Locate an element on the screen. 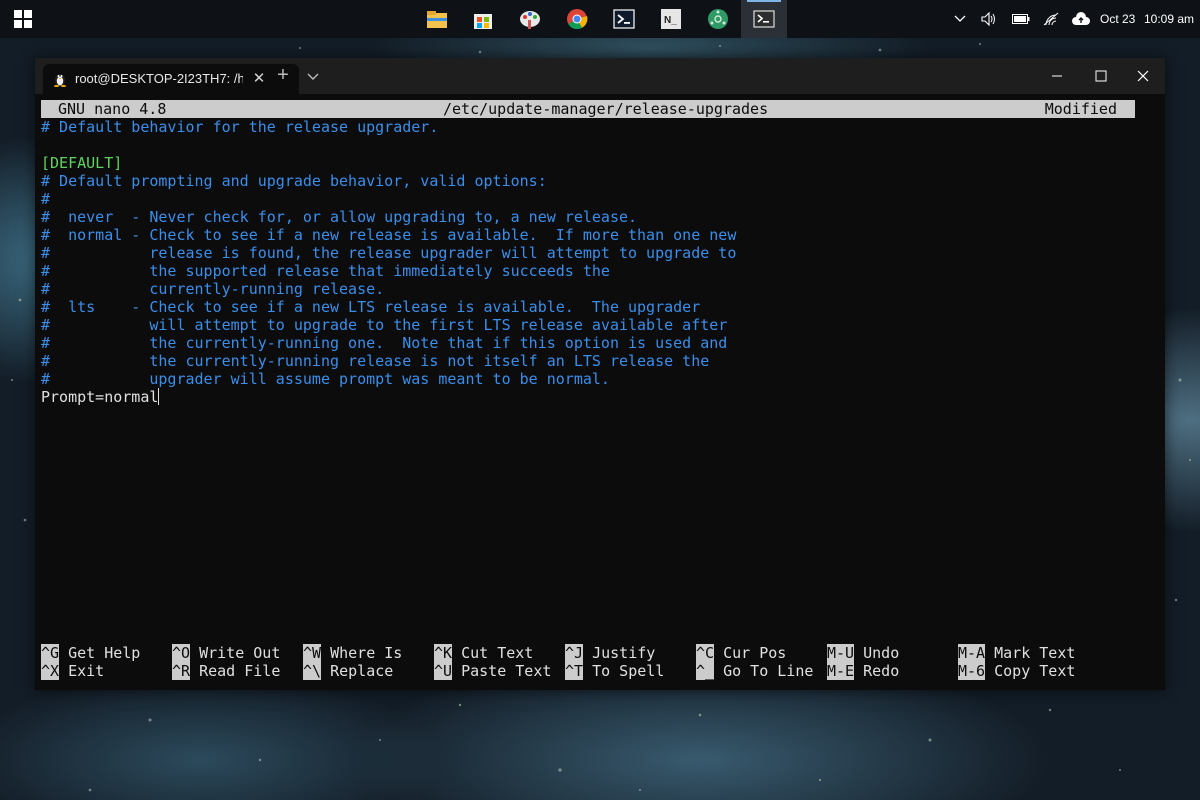 This screenshot has height=800, width=1200. wifi-icon is located at coordinates (1051, 19).